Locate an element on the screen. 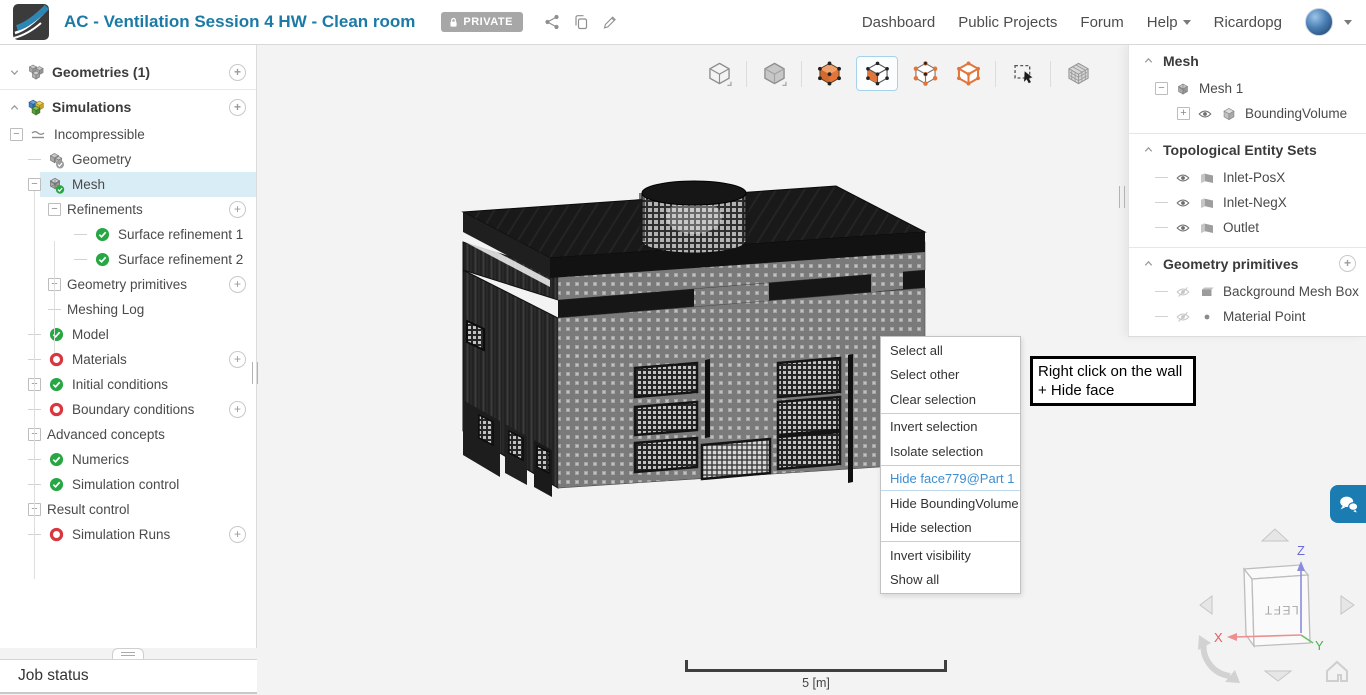 Image resolution: width=1366 pixels, height=695 pixels. mesh-part-icon is located at coordinates (1183, 89).